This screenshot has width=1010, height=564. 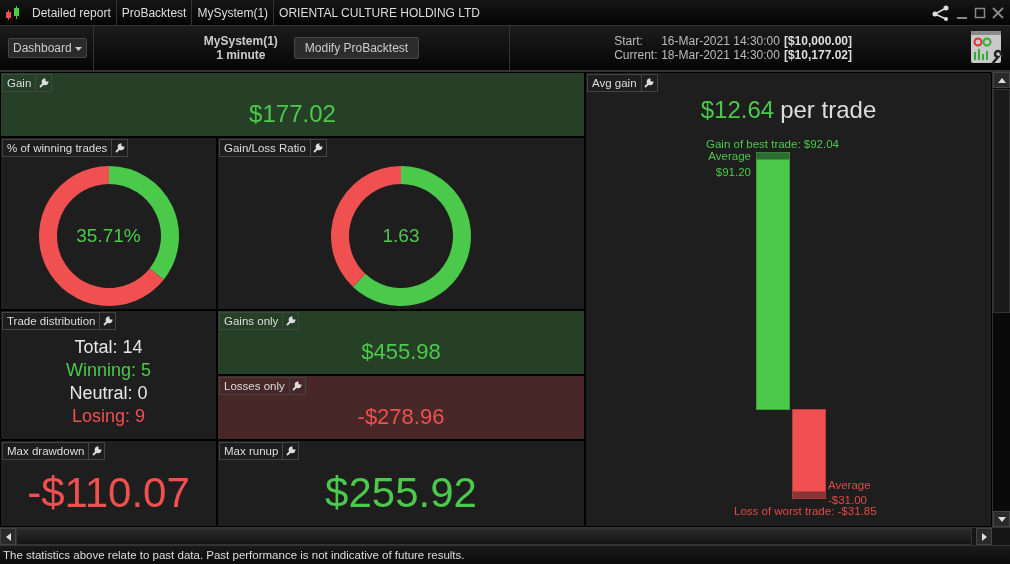 I want to click on scroll-right-button, so click(x=984, y=536).